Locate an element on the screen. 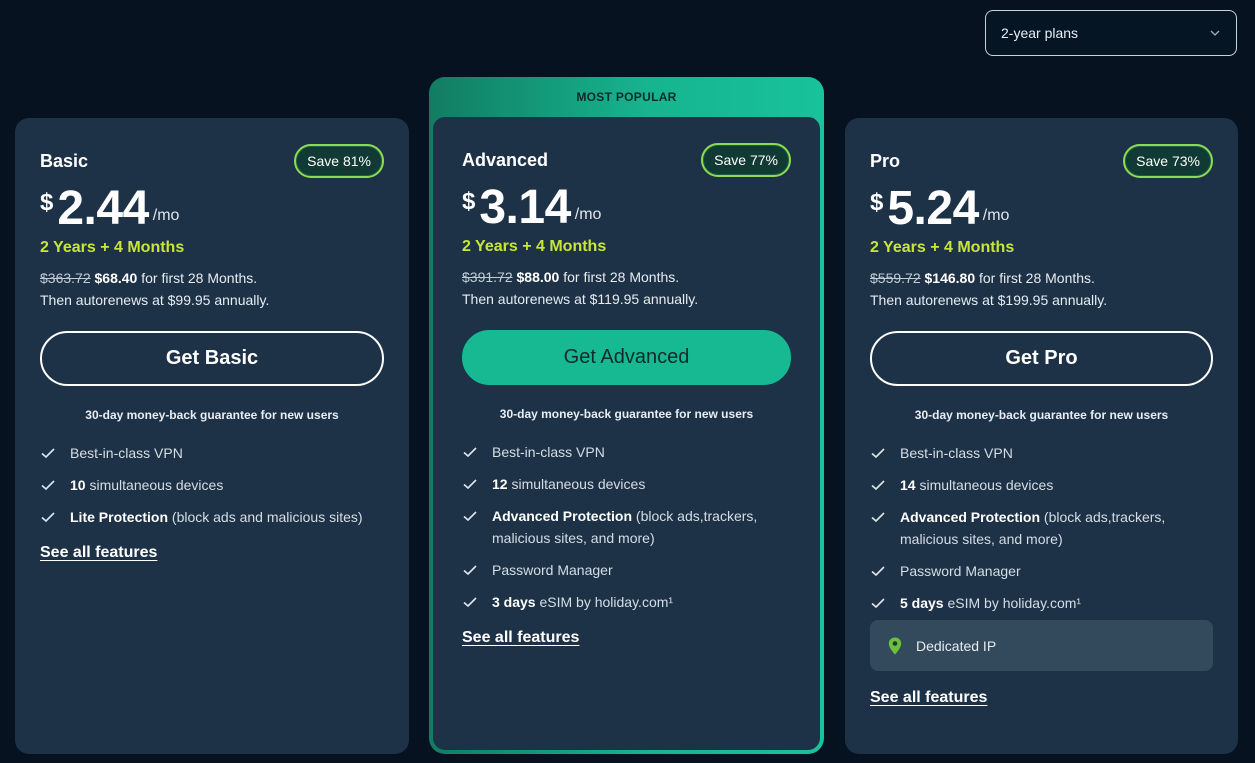 This screenshot has height=763, width=1255. list-item: 10 simultaneous devices is located at coordinates (212, 485).